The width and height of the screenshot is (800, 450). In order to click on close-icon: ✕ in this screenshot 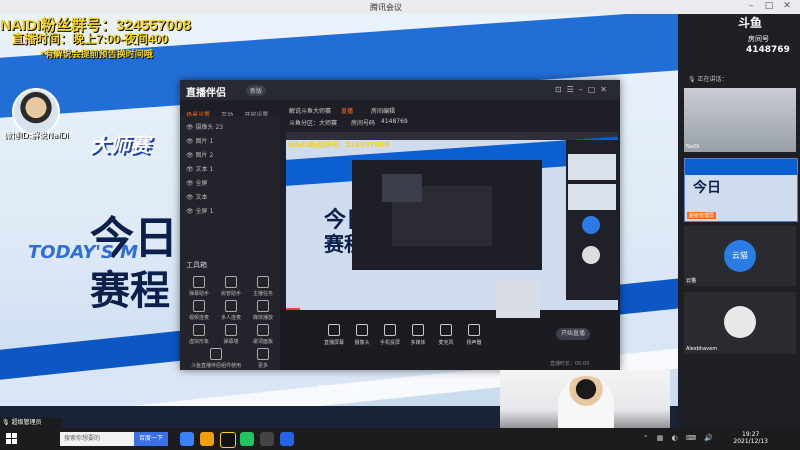, I will do `click(787, 7)`.